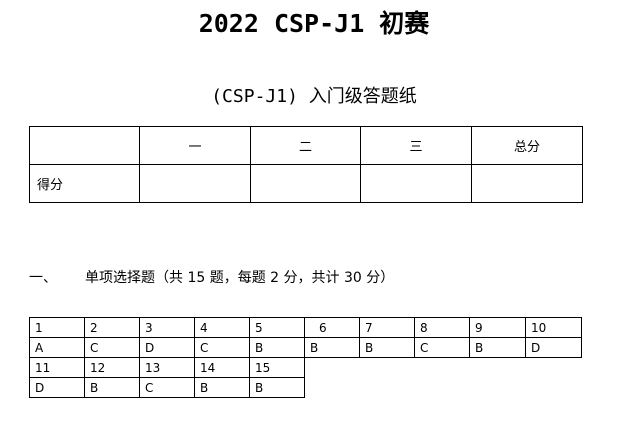 The height and width of the screenshot is (425, 628). I want to click on question-number-cell: 6, so click(332, 327).